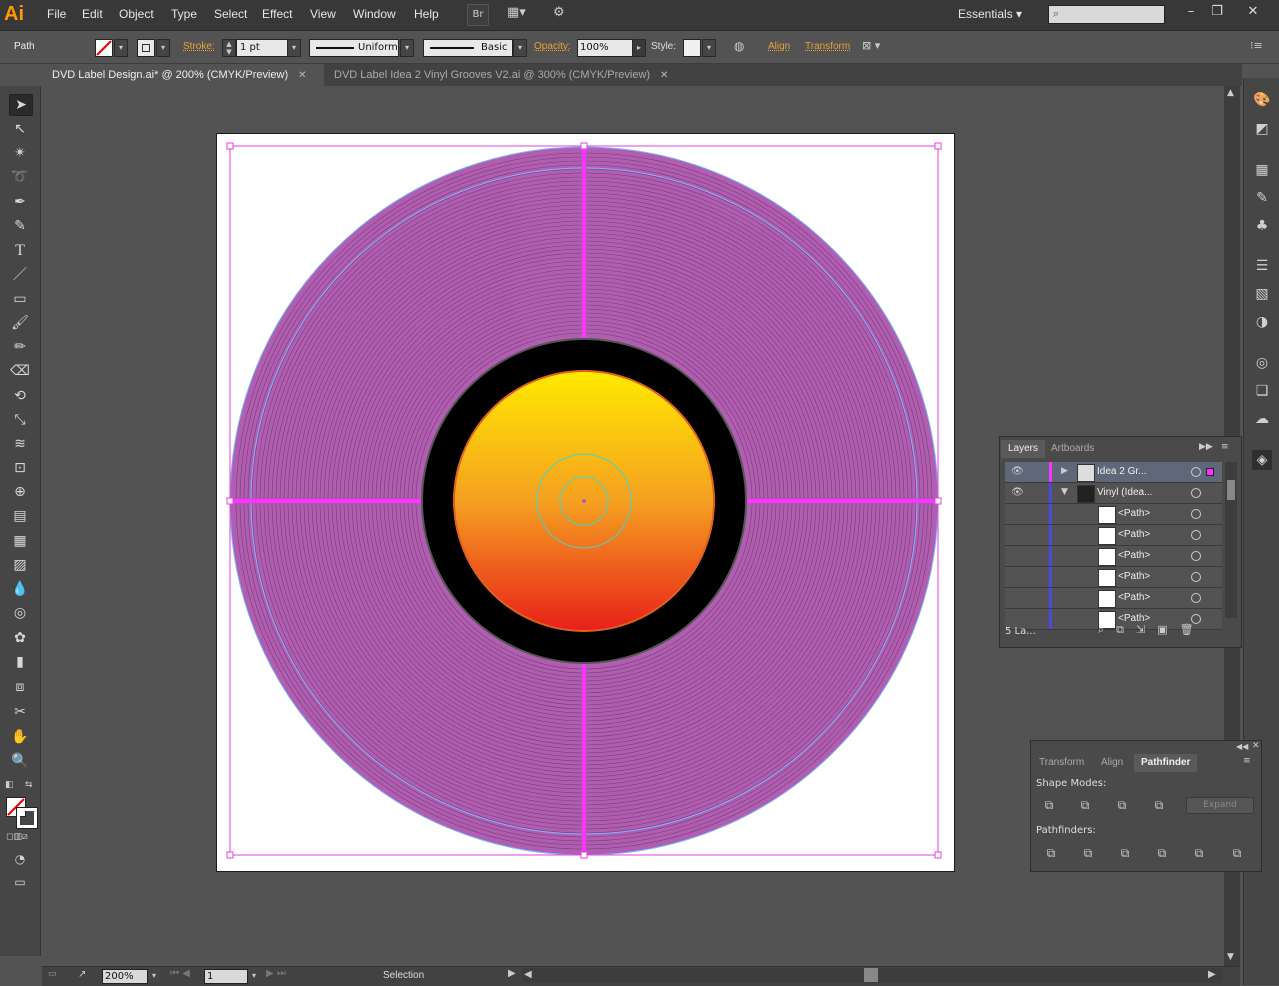 Image resolution: width=1279 pixels, height=986 pixels. I want to click on opacity-slider-button: ▸, so click(639, 48).